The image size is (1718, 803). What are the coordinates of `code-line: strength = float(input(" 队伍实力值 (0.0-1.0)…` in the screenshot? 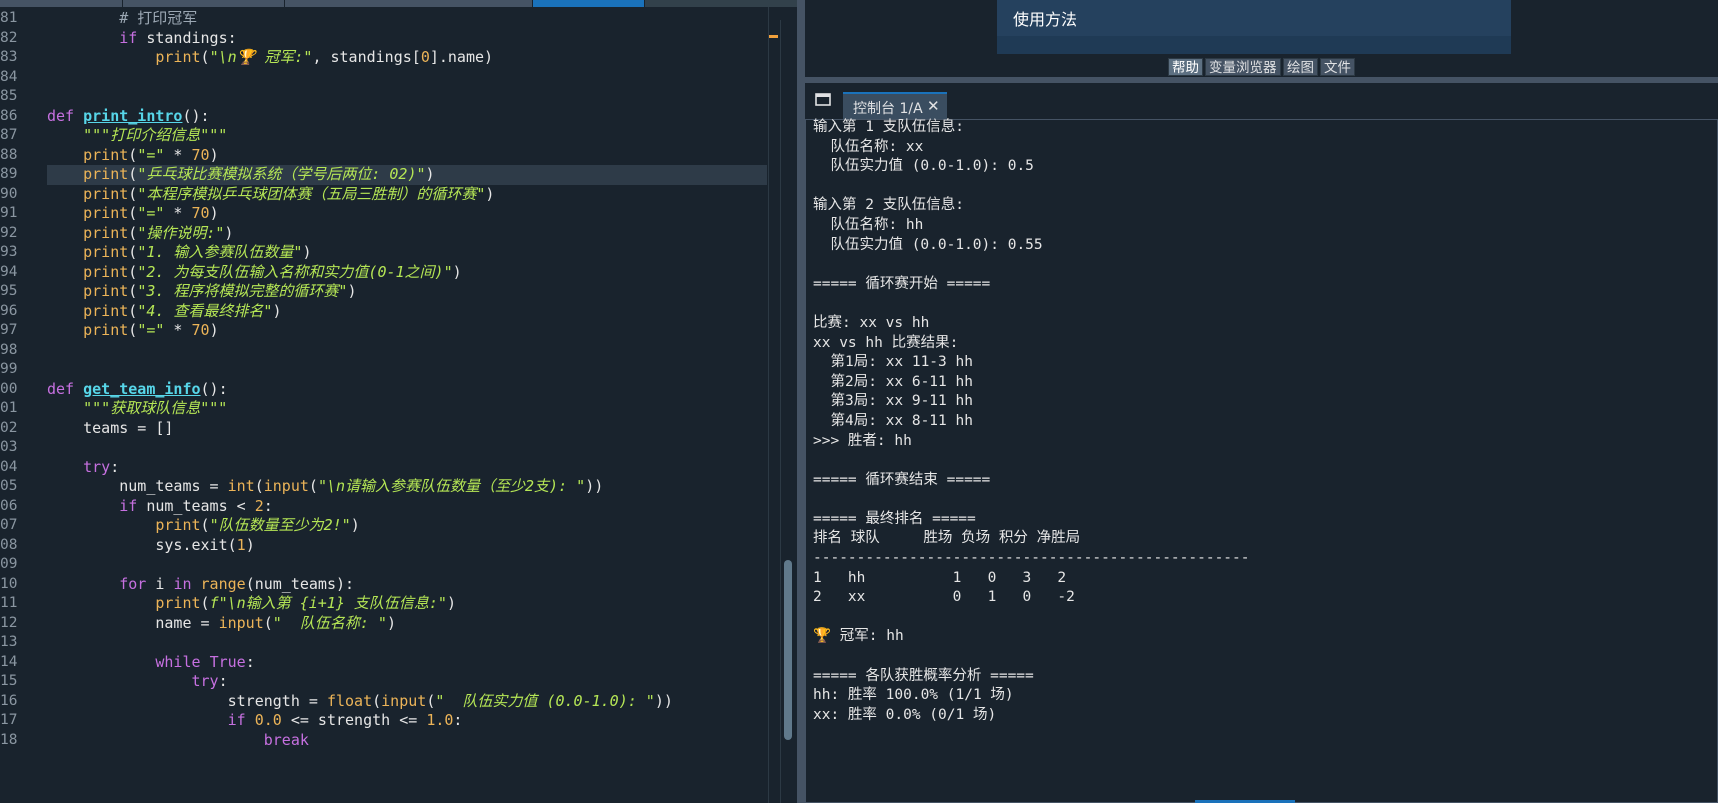 It's located at (407, 702).